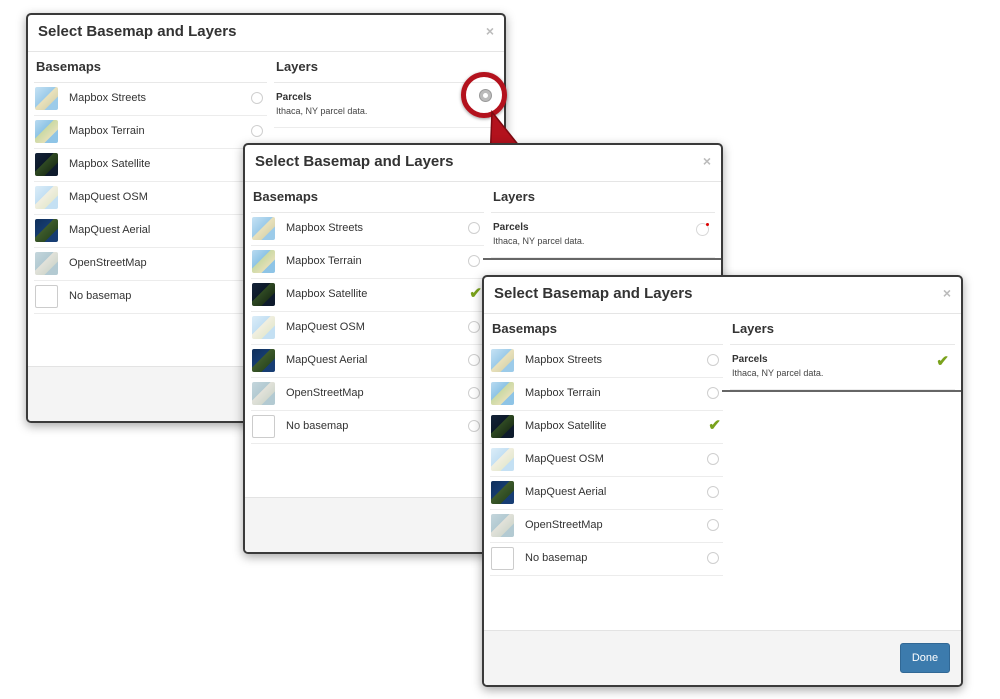 The width and height of the screenshot is (1000, 699). I want to click on basemap-label: OpenStreetMap, so click(108, 263).